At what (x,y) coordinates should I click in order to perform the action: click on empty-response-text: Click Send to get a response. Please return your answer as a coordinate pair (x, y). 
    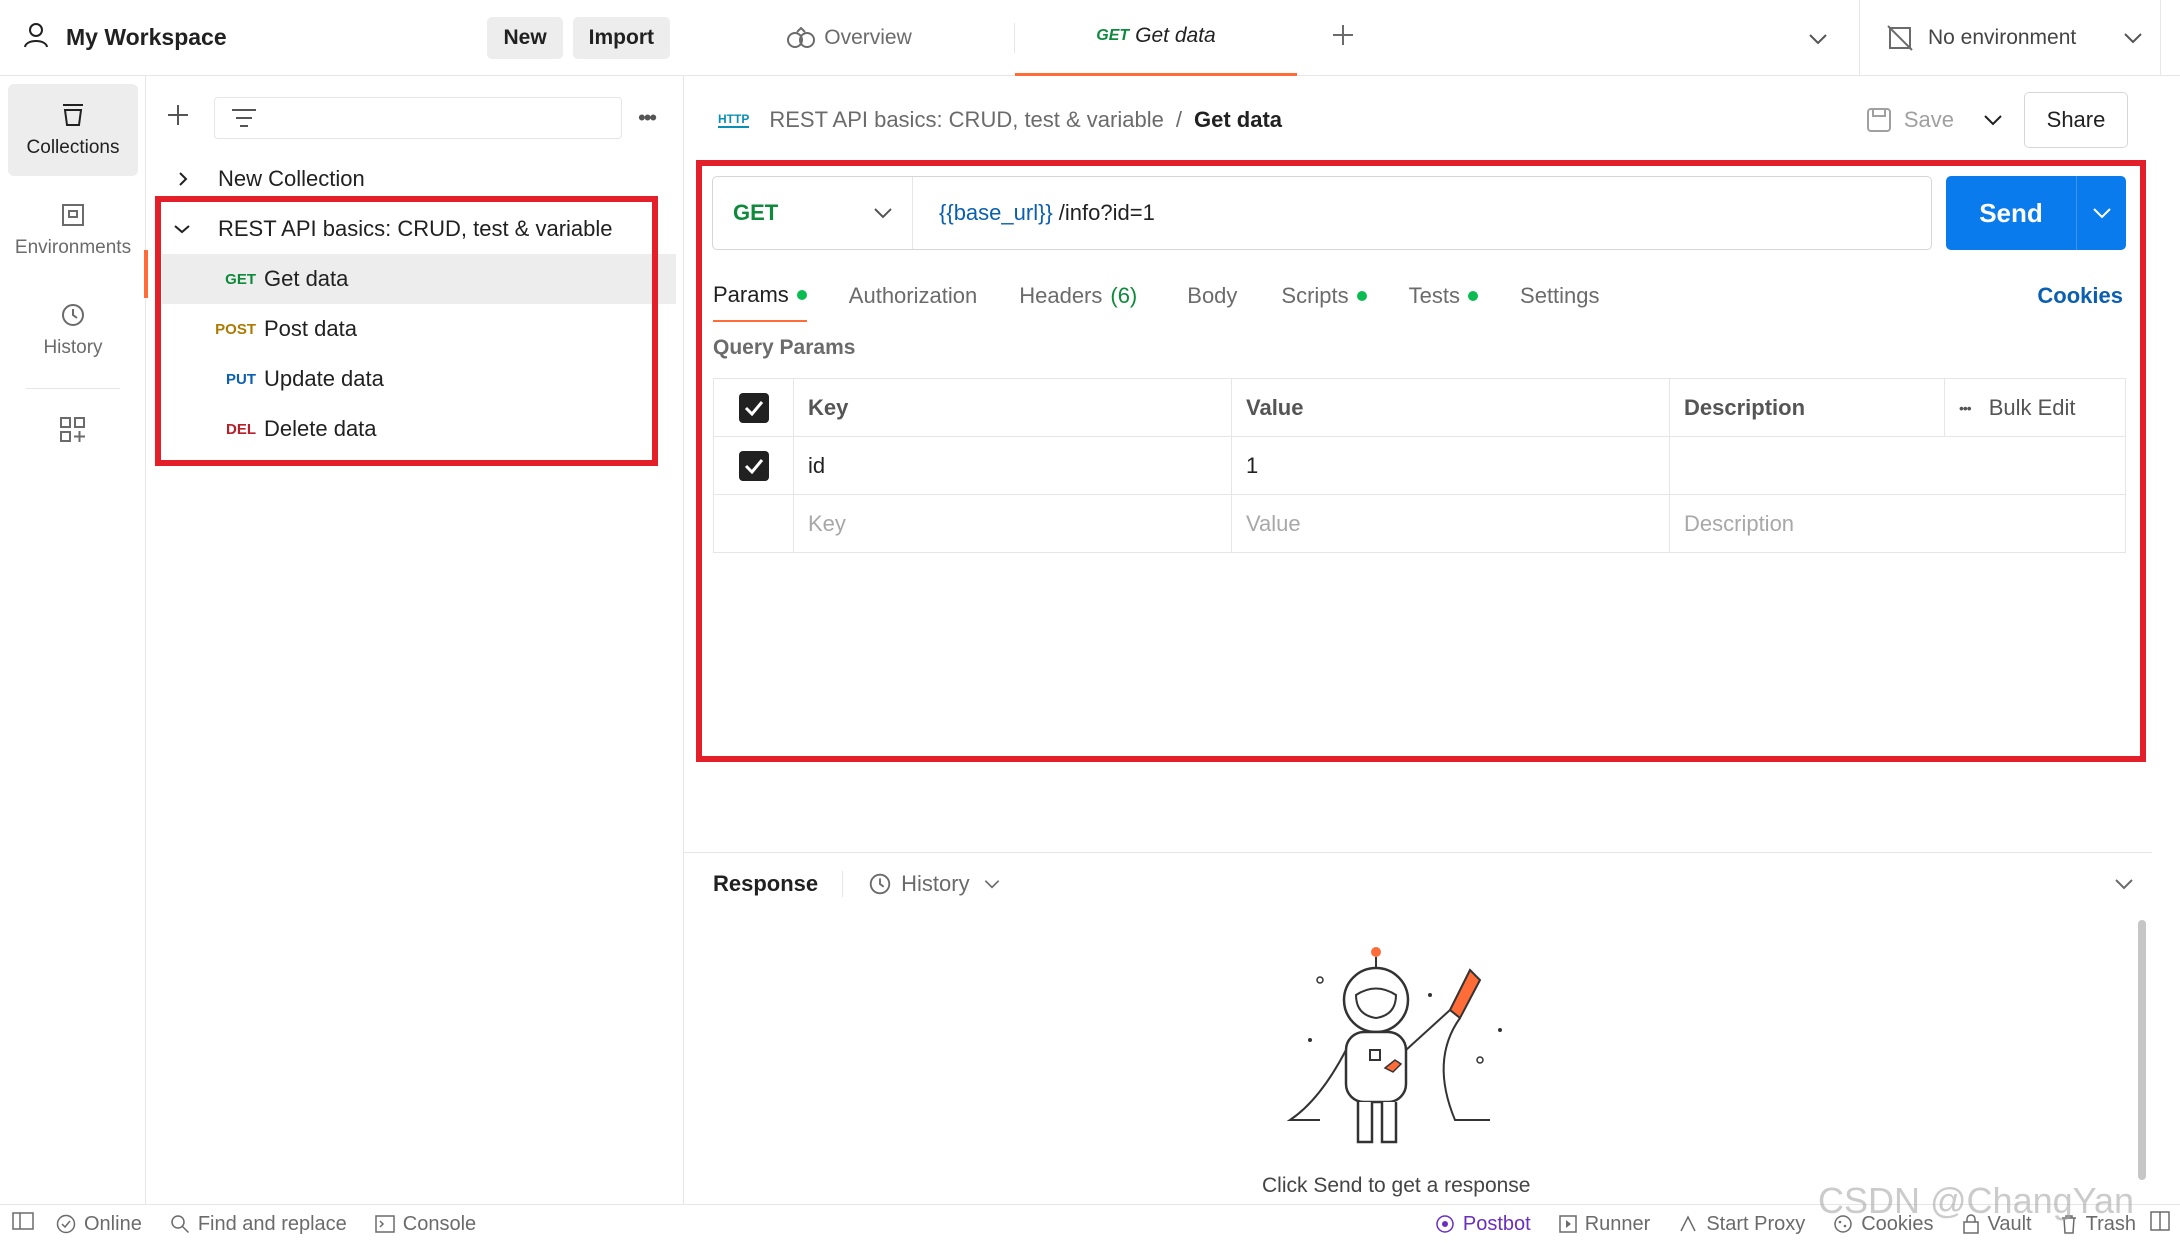
    Looking at the image, I should click on (1396, 1185).